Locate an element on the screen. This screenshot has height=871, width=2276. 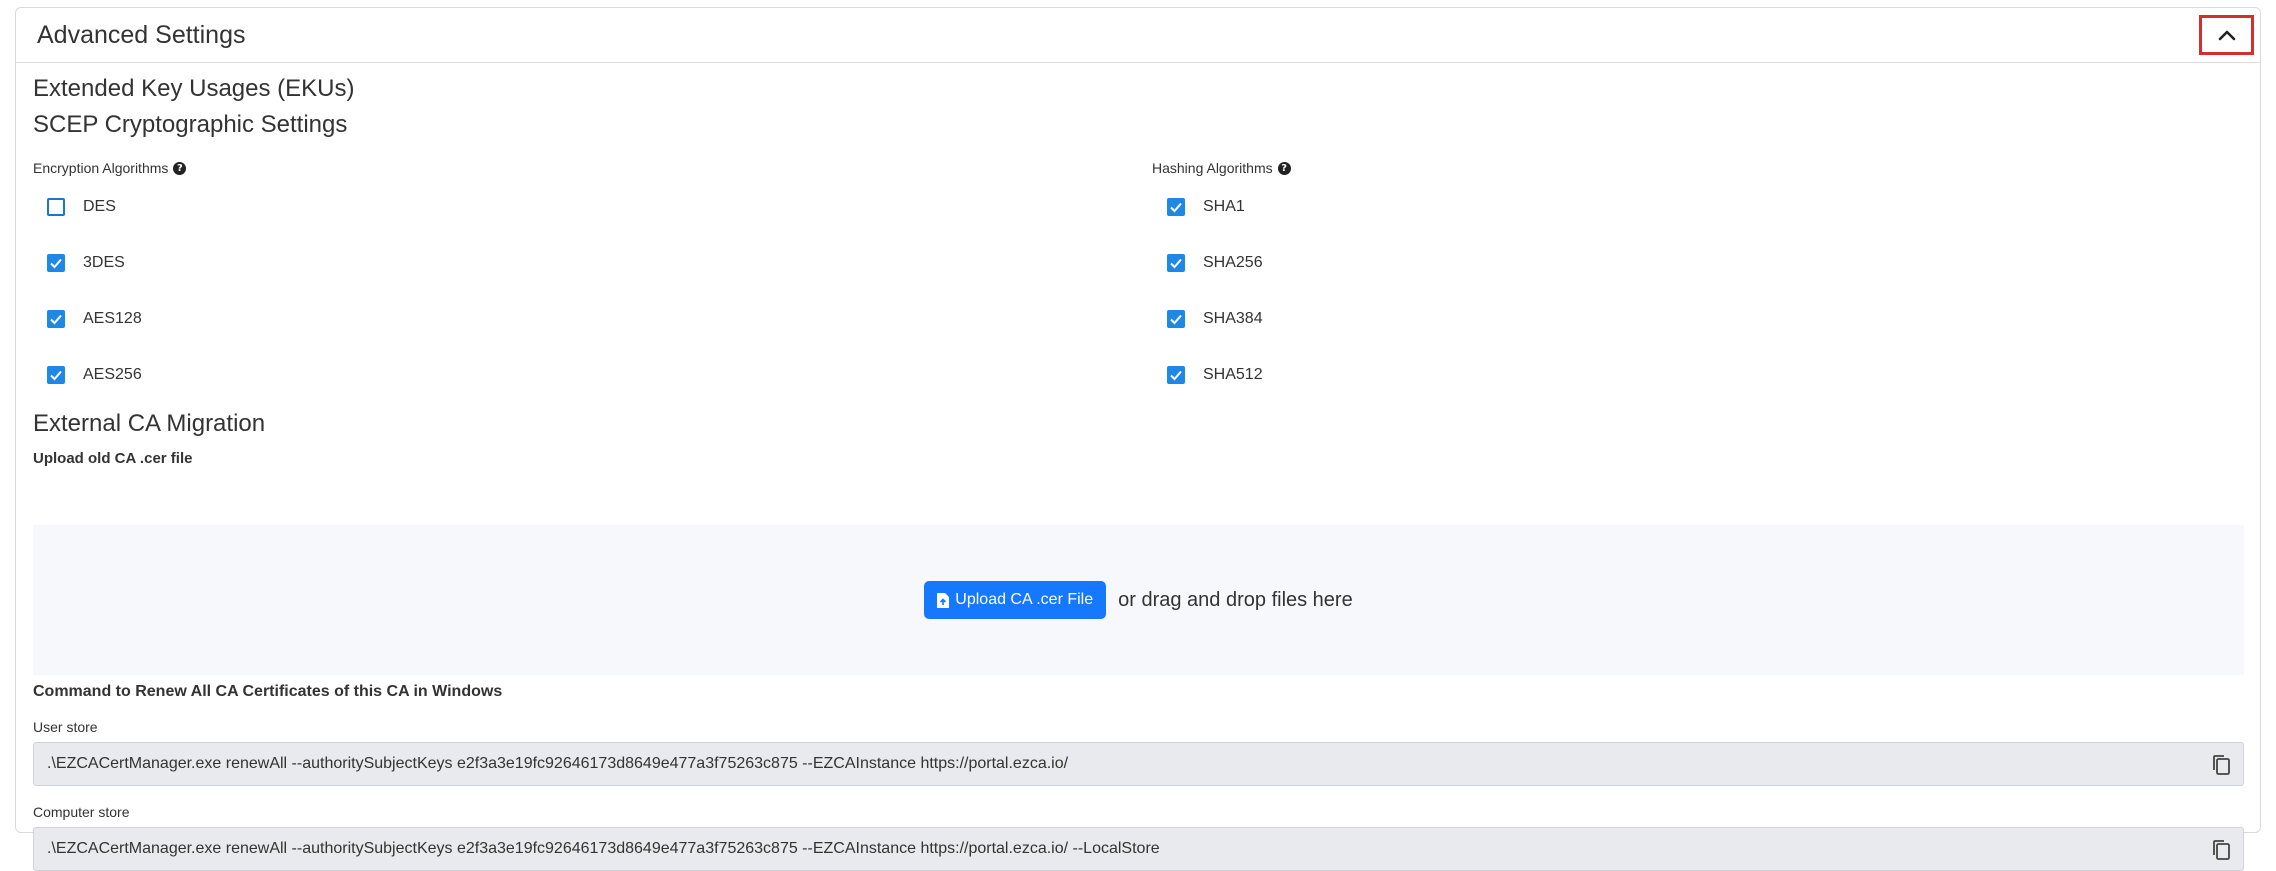
checkbox-sha1: SHA1 is located at coordinates (1206, 207).